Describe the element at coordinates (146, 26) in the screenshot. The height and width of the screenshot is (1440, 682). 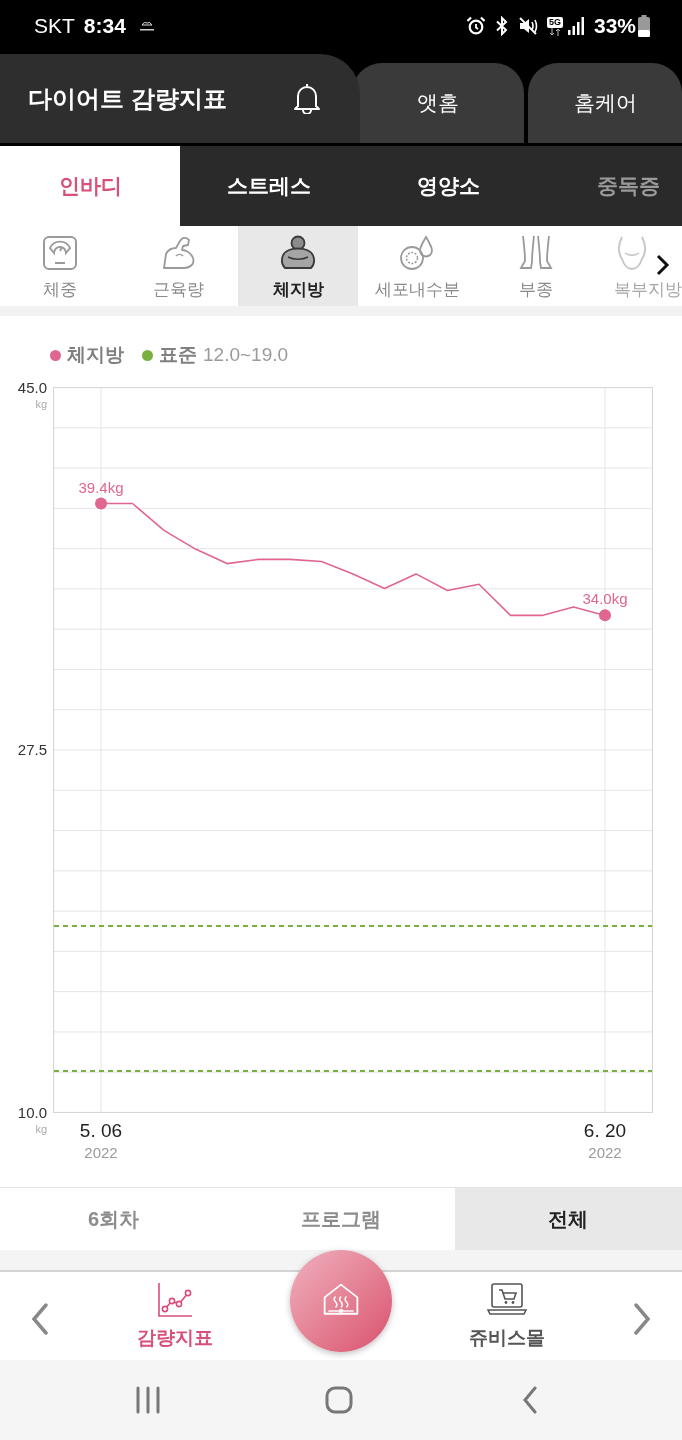
I see `app-logo-icon` at that location.